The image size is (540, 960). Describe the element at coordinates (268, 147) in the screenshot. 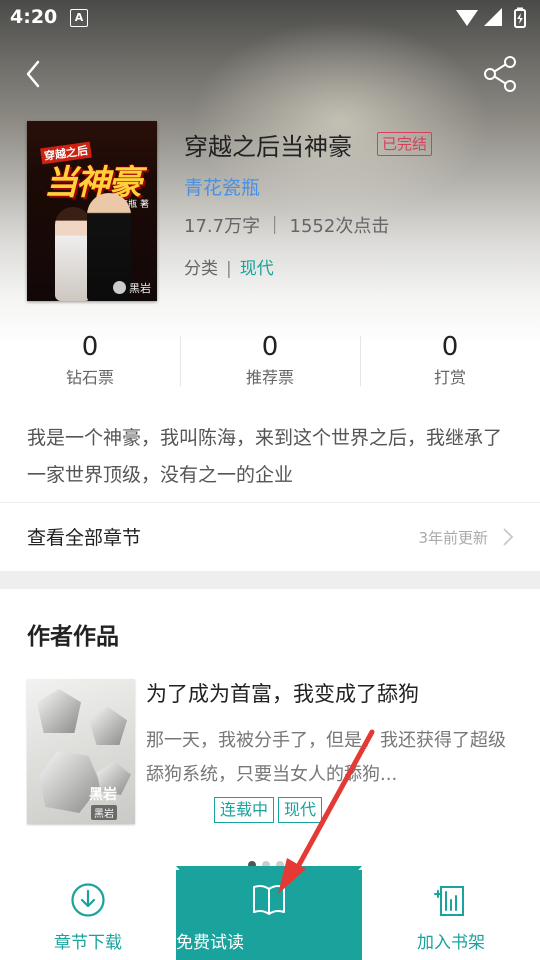

I see `book-title: 穿越之后当神豪` at that location.